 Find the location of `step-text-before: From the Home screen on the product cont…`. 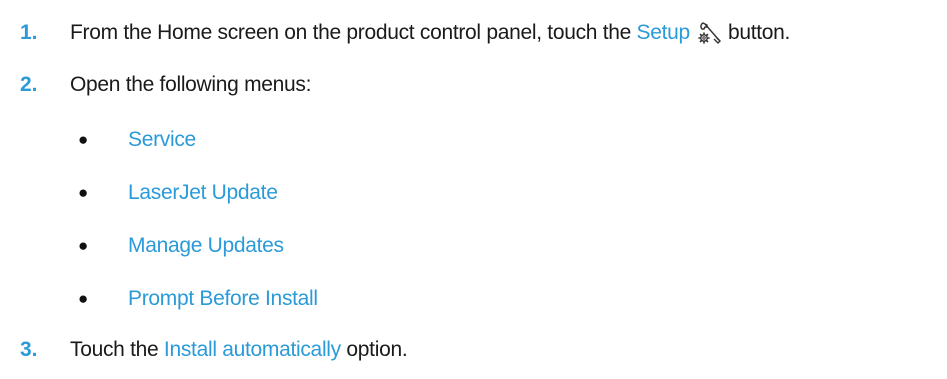

step-text-before: From the Home screen on the product cont… is located at coordinates (350, 32).